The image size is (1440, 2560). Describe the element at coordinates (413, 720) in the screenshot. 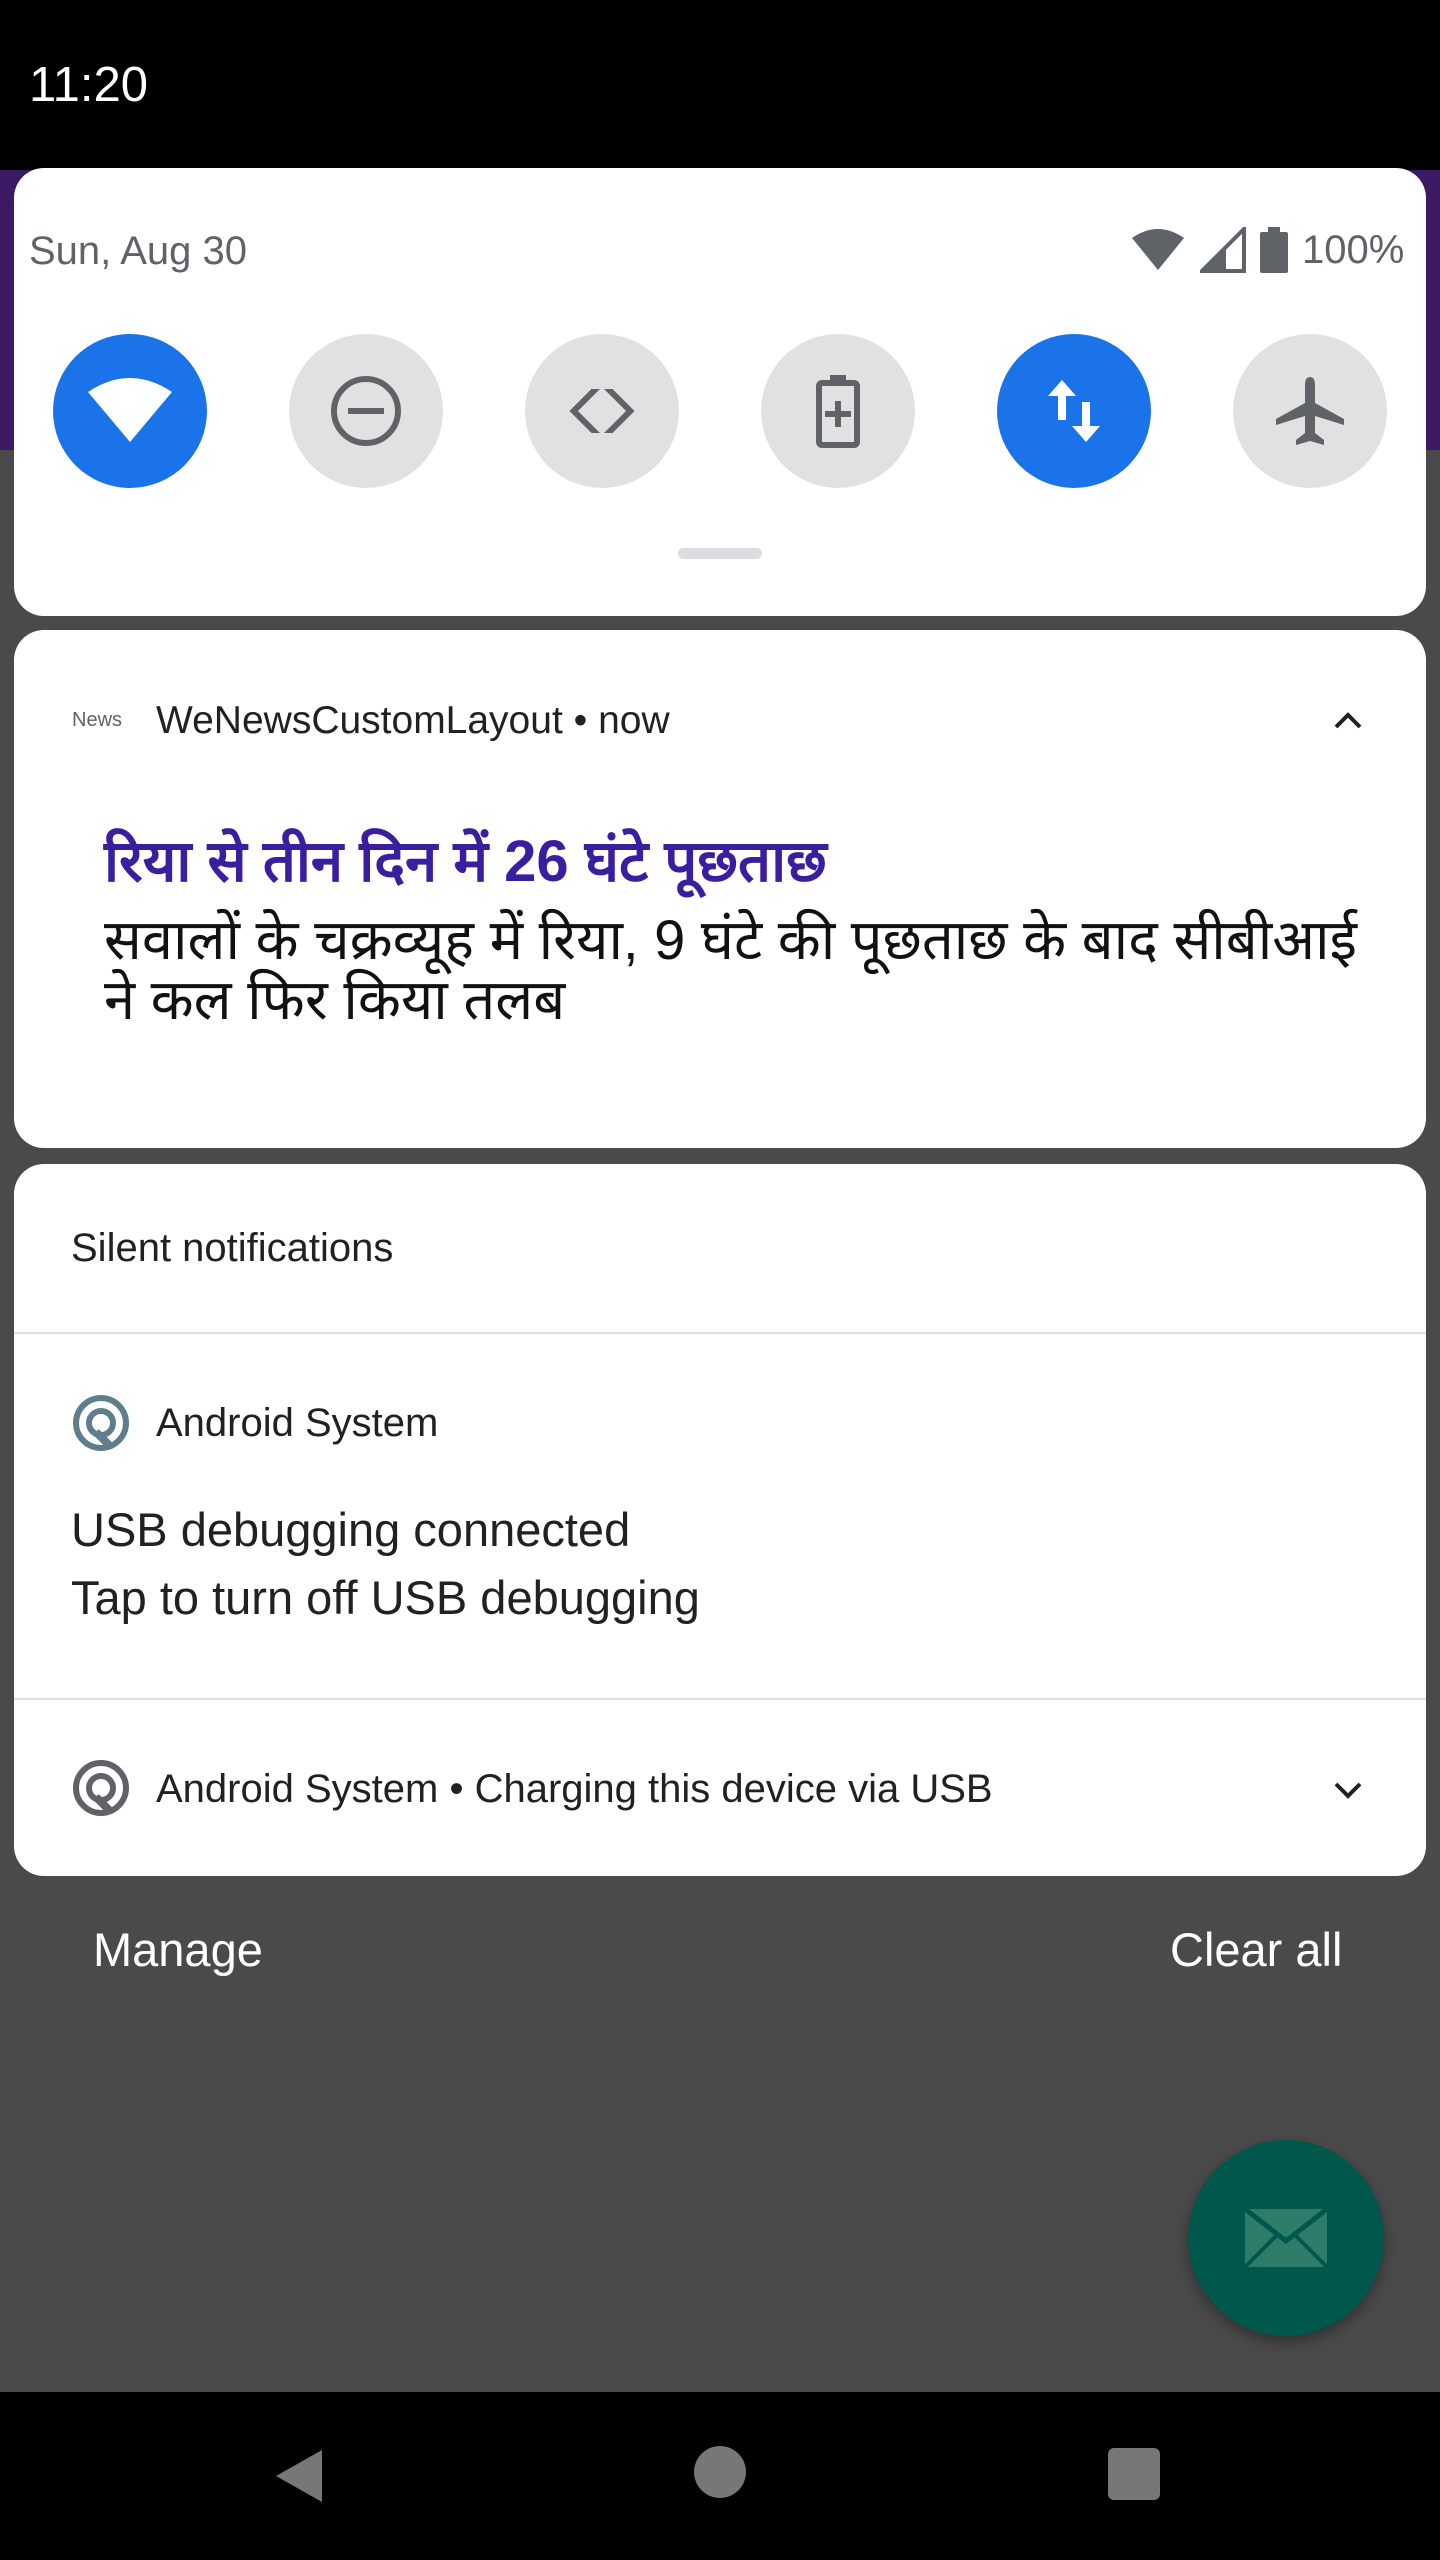

I see `news-notification-header: WeNewsCustomLayout • now` at that location.